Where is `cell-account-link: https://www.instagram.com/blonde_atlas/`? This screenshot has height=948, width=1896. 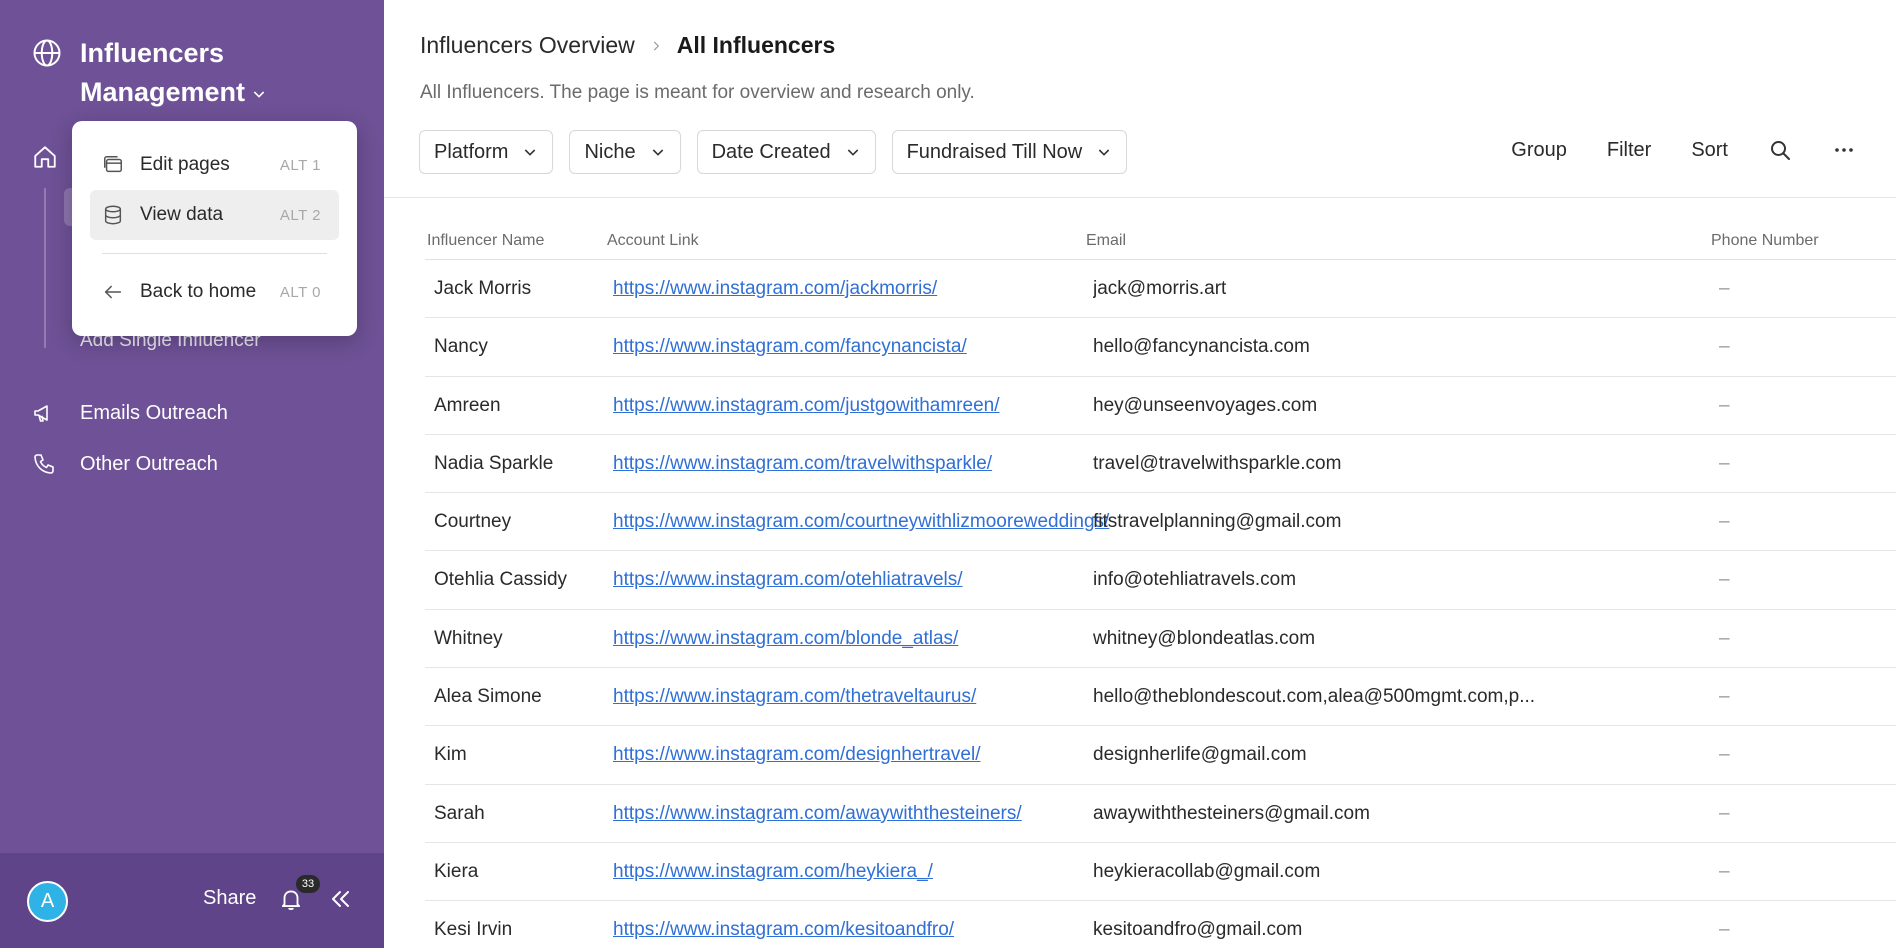 cell-account-link: https://www.instagram.com/blonde_atlas/ is located at coordinates (785, 639).